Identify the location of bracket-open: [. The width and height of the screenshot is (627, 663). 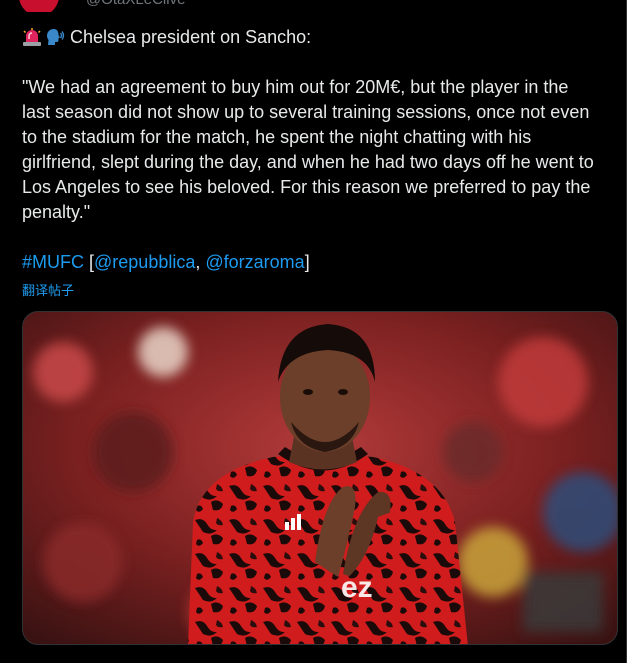
(89, 262).